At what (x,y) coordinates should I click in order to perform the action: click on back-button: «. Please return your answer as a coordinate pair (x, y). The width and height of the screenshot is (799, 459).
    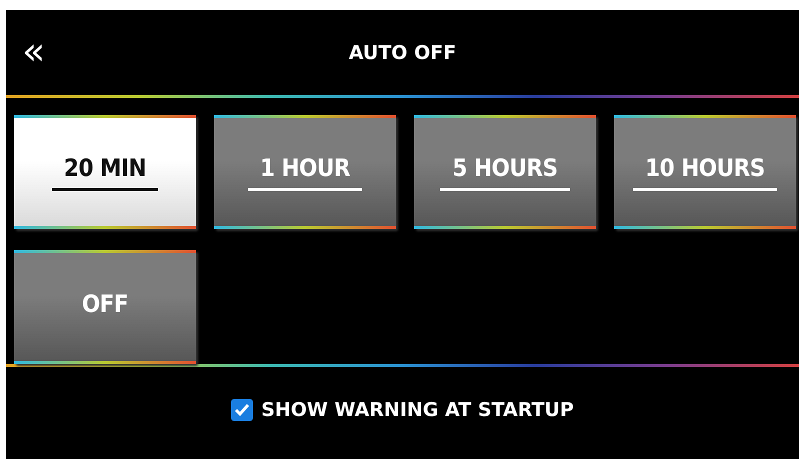
    Looking at the image, I should click on (34, 51).